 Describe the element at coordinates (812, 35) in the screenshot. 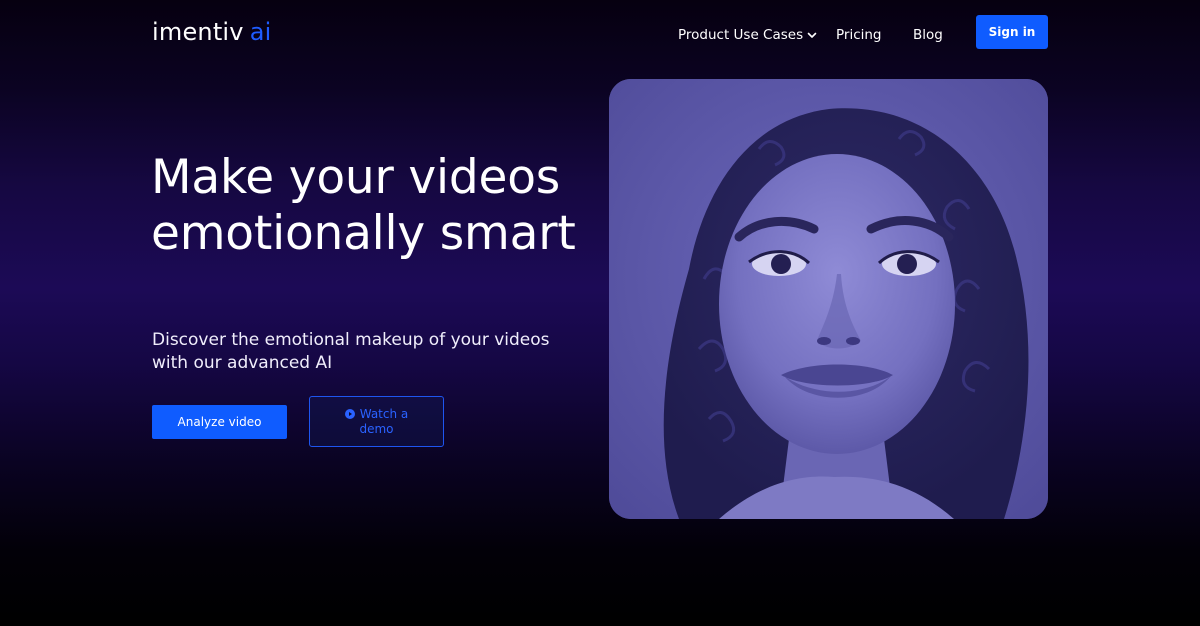

I see `chevron-down-icon` at that location.